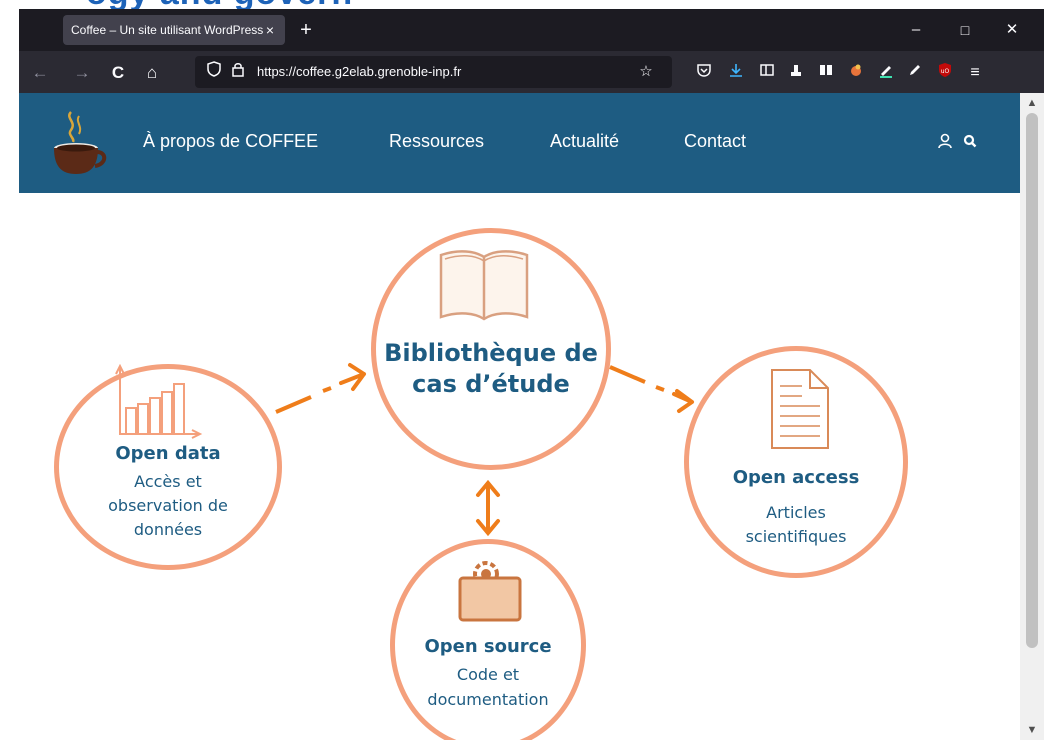 Image resolution: width=1044 pixels, height=740 pixels. What do you see at coordinates (159, 406) in the screenshot?
I see `bar-chart-icon` at bounding box center [159, 406].